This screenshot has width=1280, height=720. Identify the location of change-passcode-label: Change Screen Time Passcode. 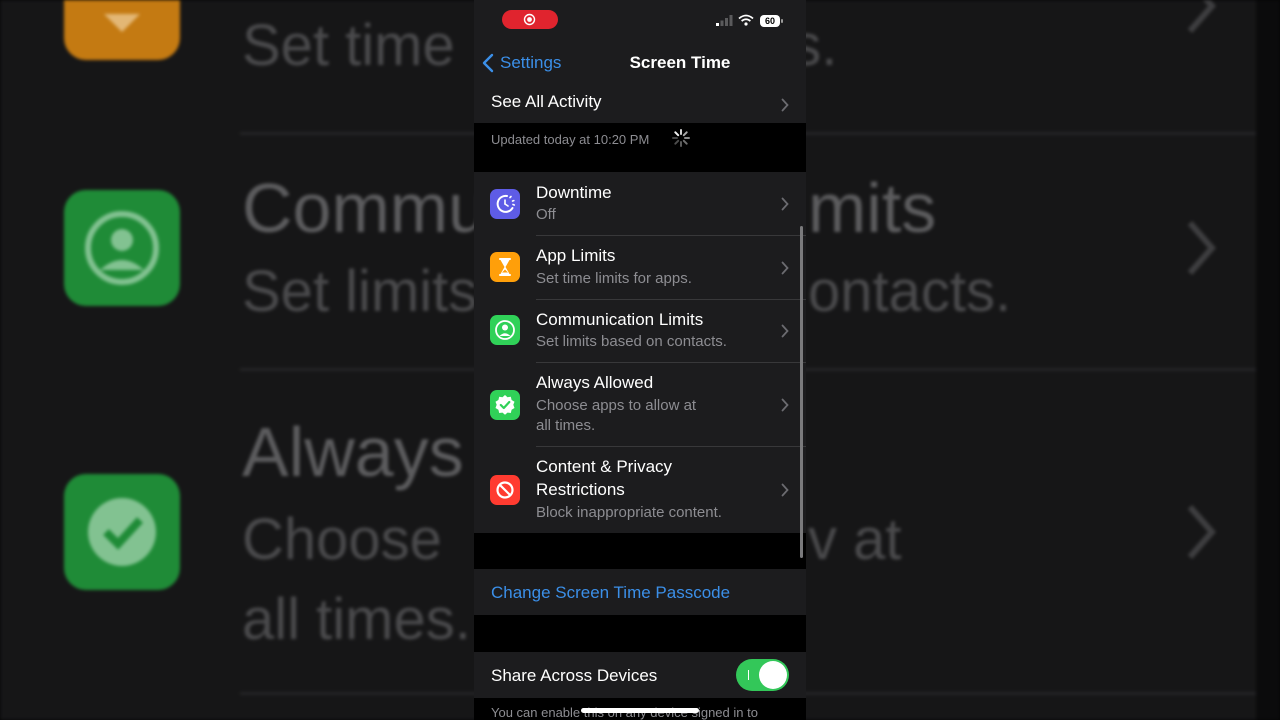
(611, 592).